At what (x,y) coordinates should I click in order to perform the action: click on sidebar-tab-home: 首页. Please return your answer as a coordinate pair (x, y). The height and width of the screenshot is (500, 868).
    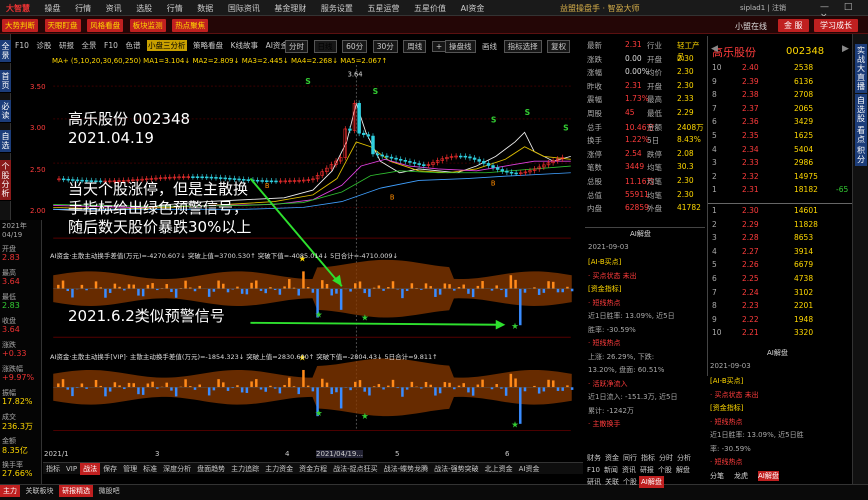
    Looking at the image, I should click on (5, 81).